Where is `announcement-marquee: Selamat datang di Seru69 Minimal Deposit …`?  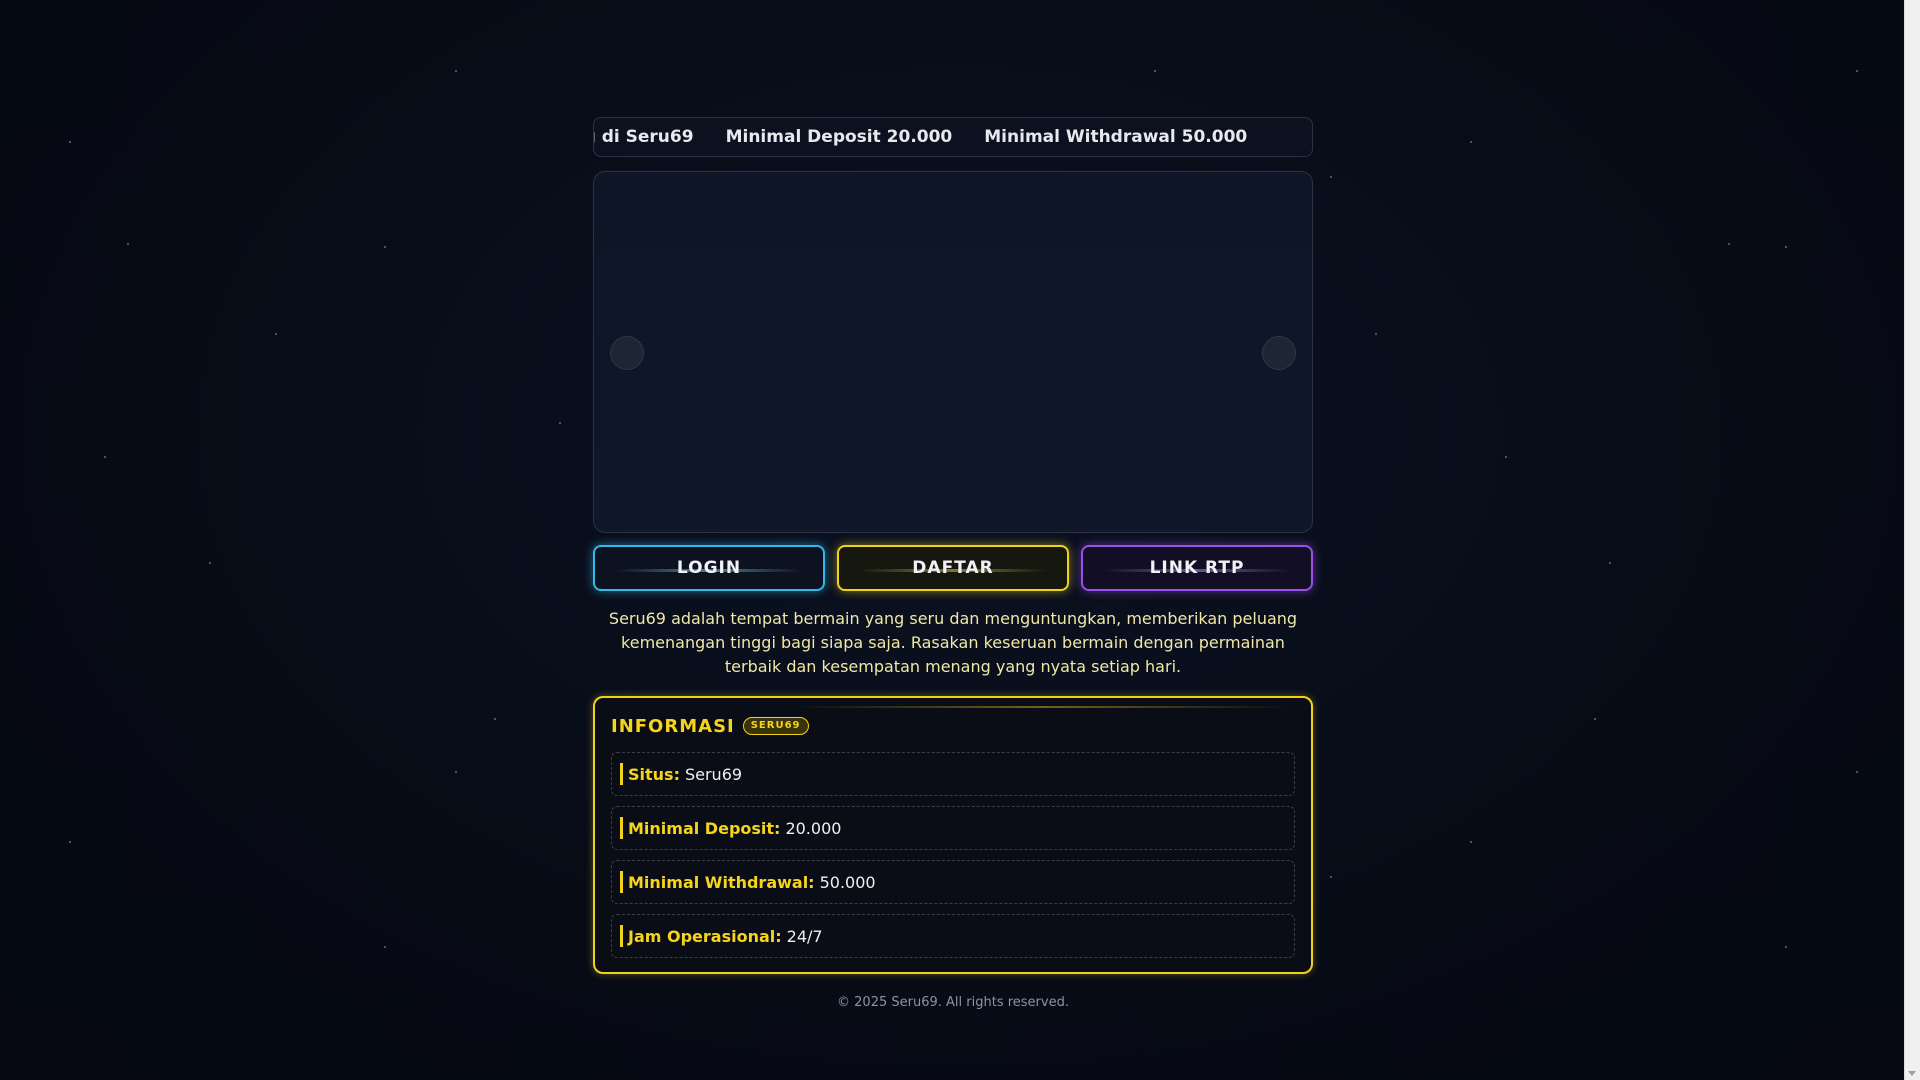 announcement-marquee: Selamat datang di Seru69 Minimal Deposit … is located at coordinates (953, 137).